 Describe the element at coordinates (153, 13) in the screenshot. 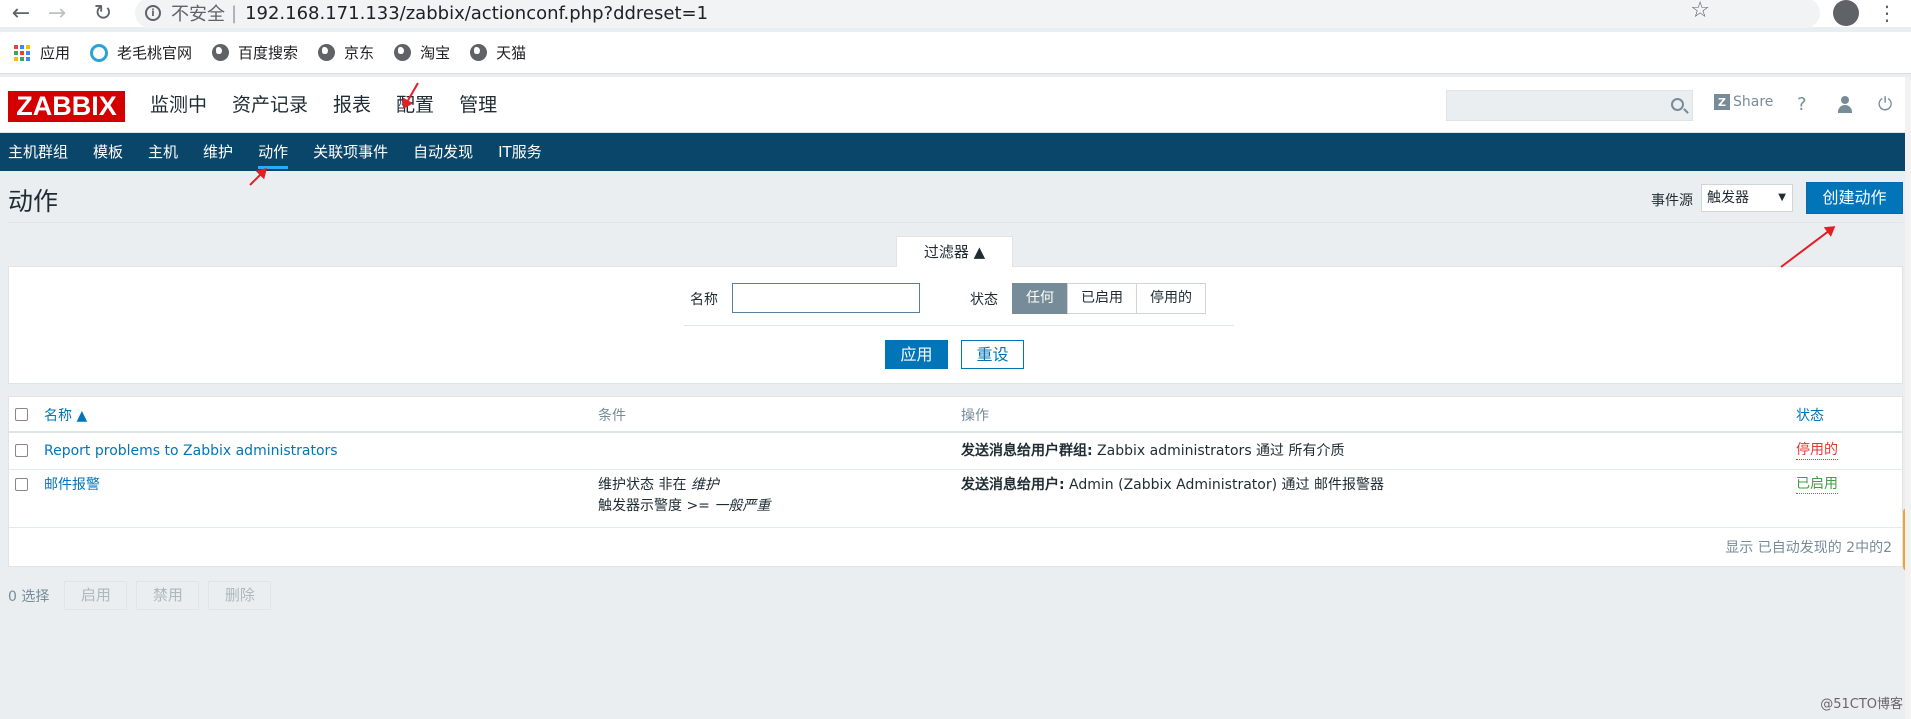

I see `info-icon: i` at that location.